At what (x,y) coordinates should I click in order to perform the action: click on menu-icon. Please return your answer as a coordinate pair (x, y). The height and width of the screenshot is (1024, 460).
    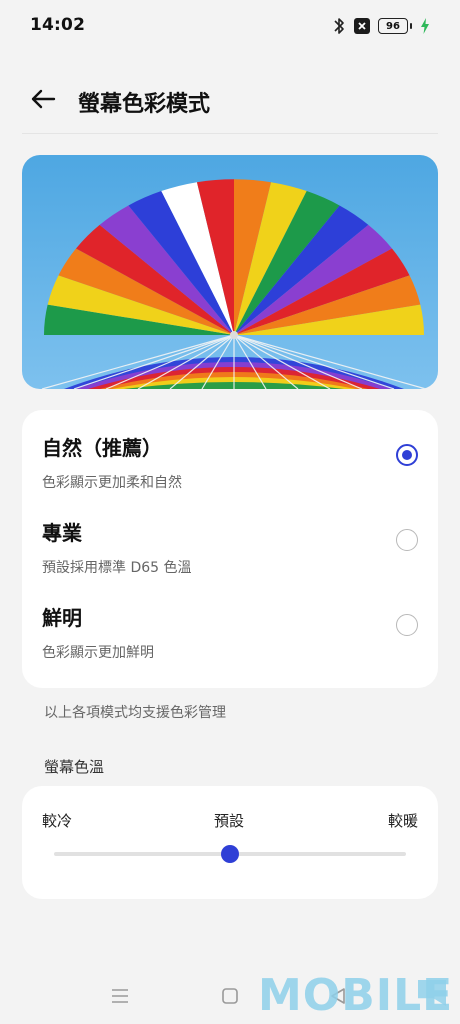
    Looking at the image, I should click on (120, 996).